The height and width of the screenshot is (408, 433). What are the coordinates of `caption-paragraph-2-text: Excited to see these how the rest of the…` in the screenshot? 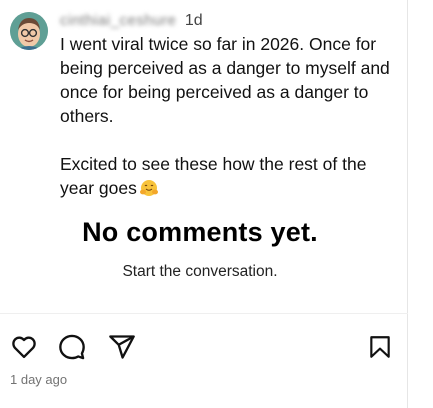 It's located at (213, 176).